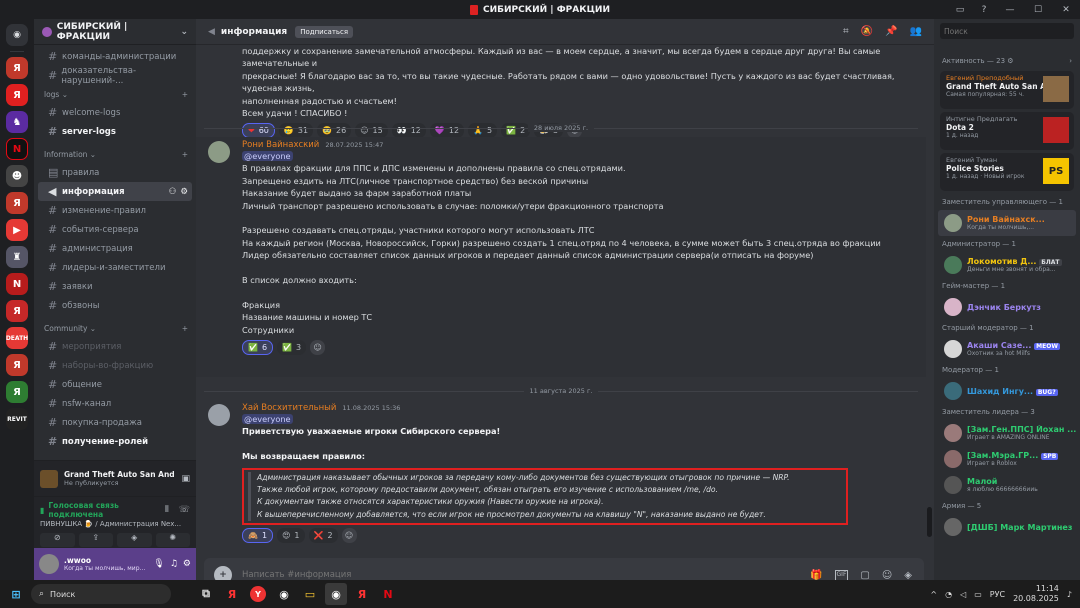 Image resolution: width=1080 pixels, height=608 pixels. Describe the element at coordinates (310, 594) in the screenshot. I see `file-explorer-icon: ▭` at that location.